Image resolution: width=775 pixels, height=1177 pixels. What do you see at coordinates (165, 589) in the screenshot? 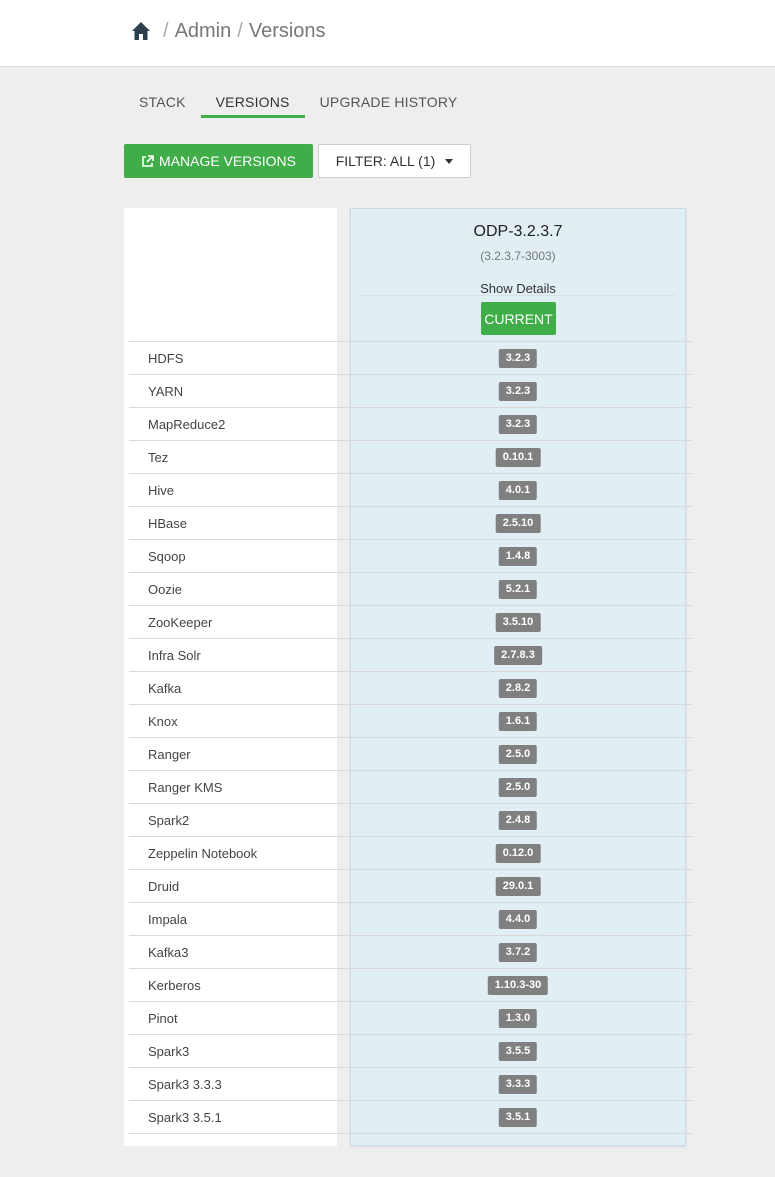
I see `service-name: Oozie` at bounding box center [165, 589].